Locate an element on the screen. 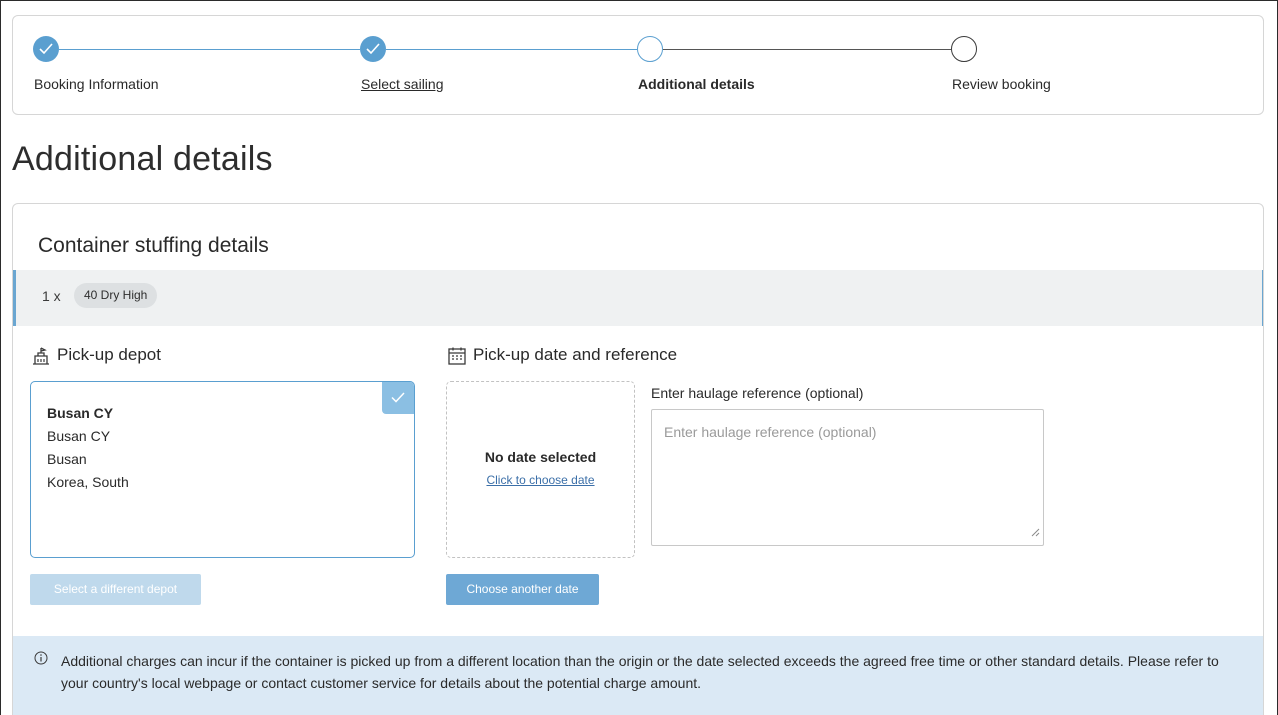 The height and width of the screenshot is (715, 1278). haulage-reference-input: Enter haulage reference (optional) is located at coordinates (847, 477).